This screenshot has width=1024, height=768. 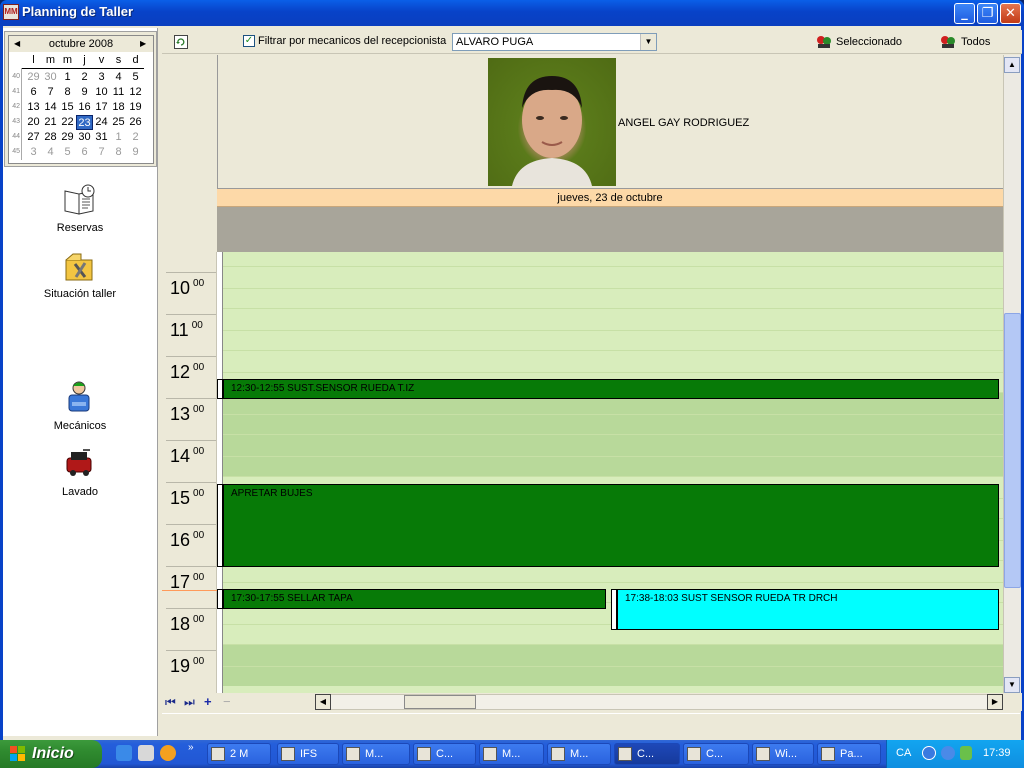 I want to click on calendar-day: 17, so click(x=101, y=107).